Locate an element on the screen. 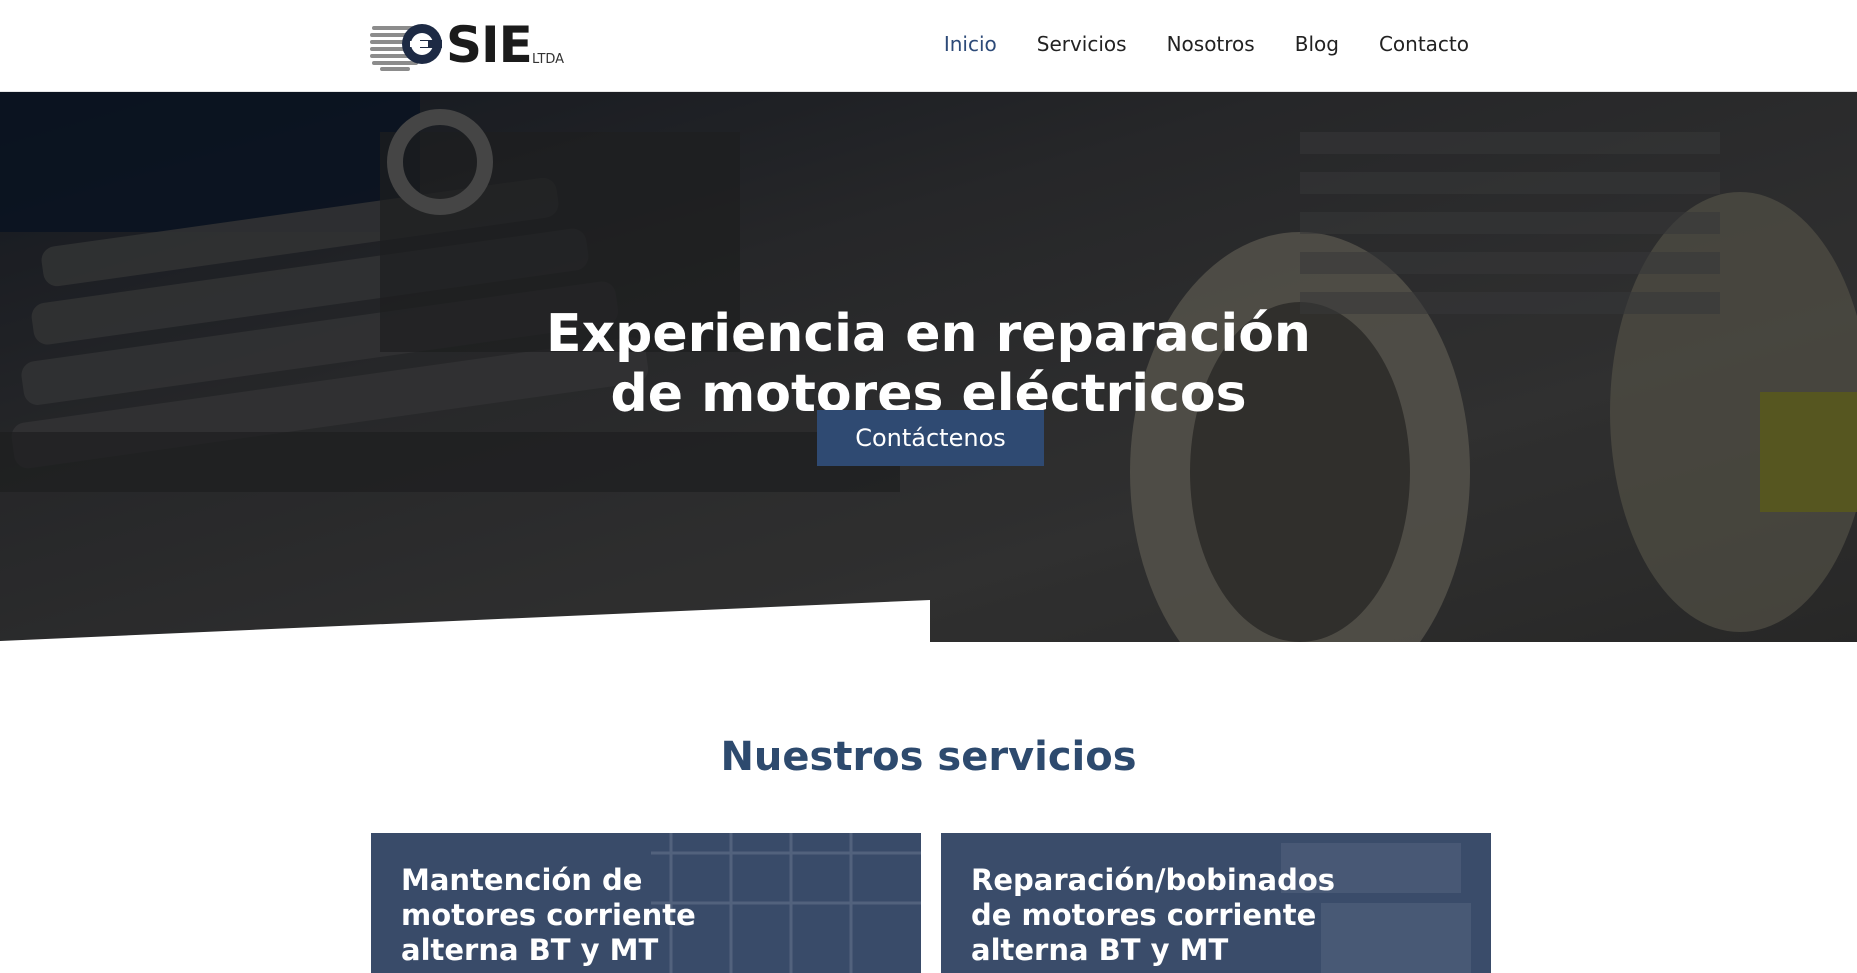  hero-title-line-1: Experiencia en reparación is located at coordinates (928, 333).